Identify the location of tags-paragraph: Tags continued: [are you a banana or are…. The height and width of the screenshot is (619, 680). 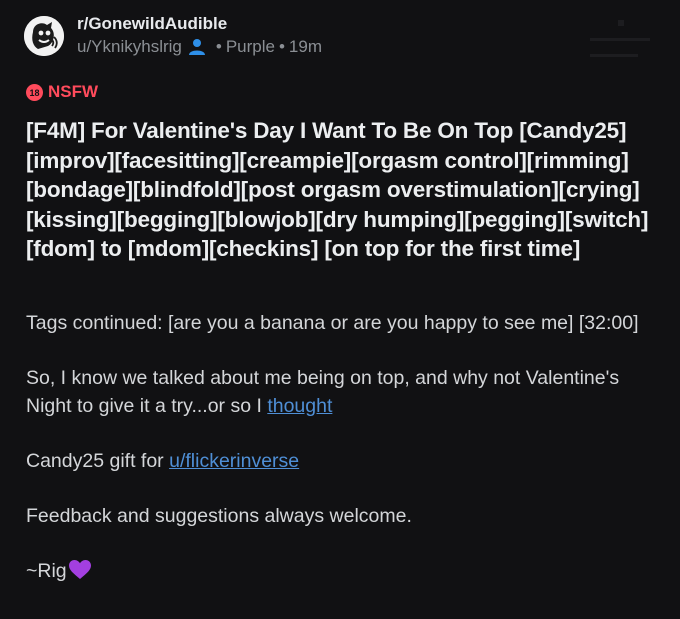
(332, 323).